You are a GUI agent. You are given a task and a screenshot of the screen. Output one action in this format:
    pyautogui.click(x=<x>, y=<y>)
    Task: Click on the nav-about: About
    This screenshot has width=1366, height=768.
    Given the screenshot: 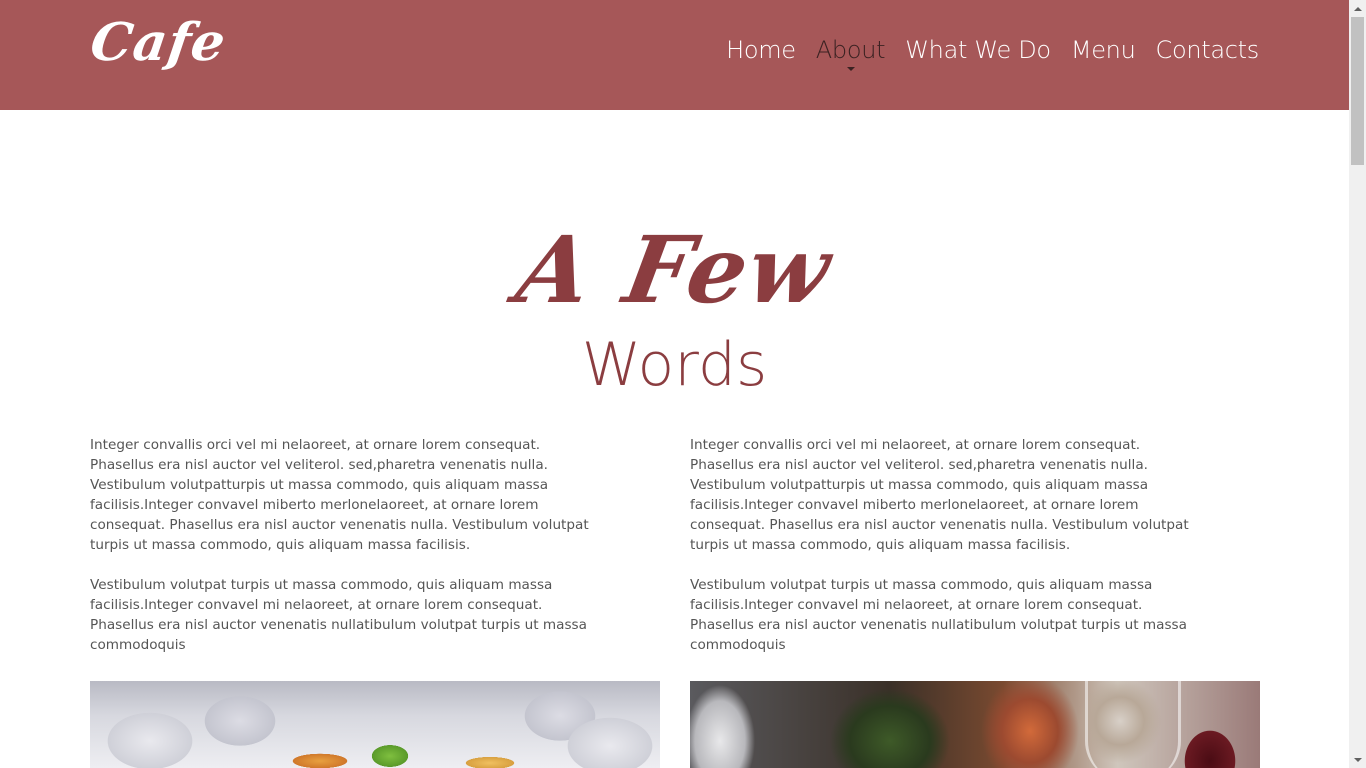 What is the action you would take?
    pyautogui.click(x=850, y=52)
    